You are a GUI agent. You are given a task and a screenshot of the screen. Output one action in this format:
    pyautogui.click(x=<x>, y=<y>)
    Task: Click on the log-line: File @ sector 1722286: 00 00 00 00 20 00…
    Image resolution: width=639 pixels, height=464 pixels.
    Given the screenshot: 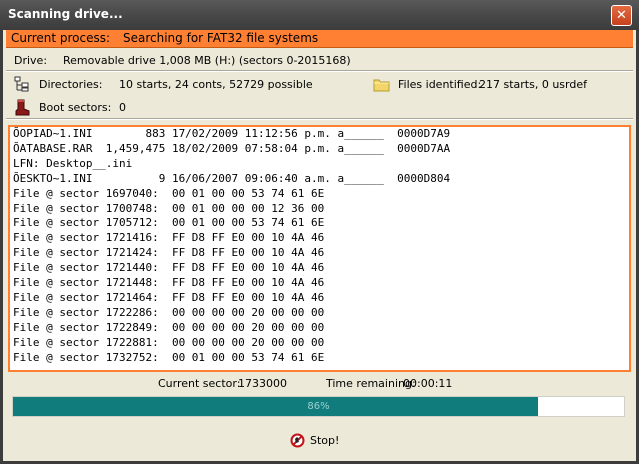 What is the action you would take?
    pyautogui.click(x=169, y=312)
    